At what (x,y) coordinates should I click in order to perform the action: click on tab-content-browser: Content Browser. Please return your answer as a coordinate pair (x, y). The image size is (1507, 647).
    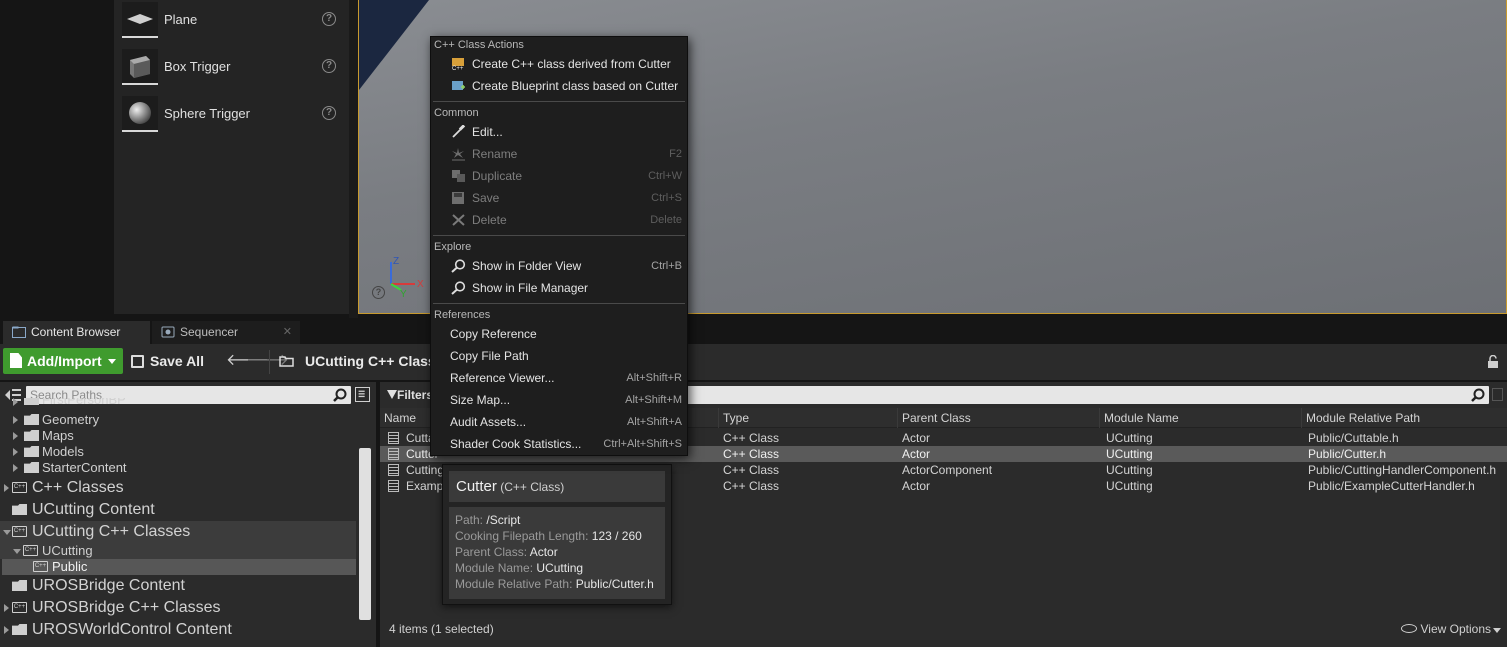
    Looking at the image, I should click on (76, 332).